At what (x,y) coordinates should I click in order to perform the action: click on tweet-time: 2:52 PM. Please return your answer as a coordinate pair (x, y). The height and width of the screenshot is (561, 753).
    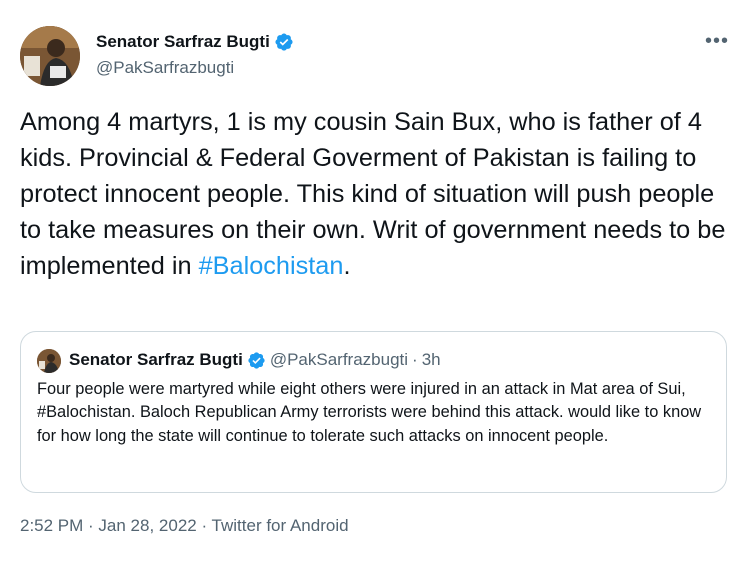
    Looking at the image, I should click on (51, 525).